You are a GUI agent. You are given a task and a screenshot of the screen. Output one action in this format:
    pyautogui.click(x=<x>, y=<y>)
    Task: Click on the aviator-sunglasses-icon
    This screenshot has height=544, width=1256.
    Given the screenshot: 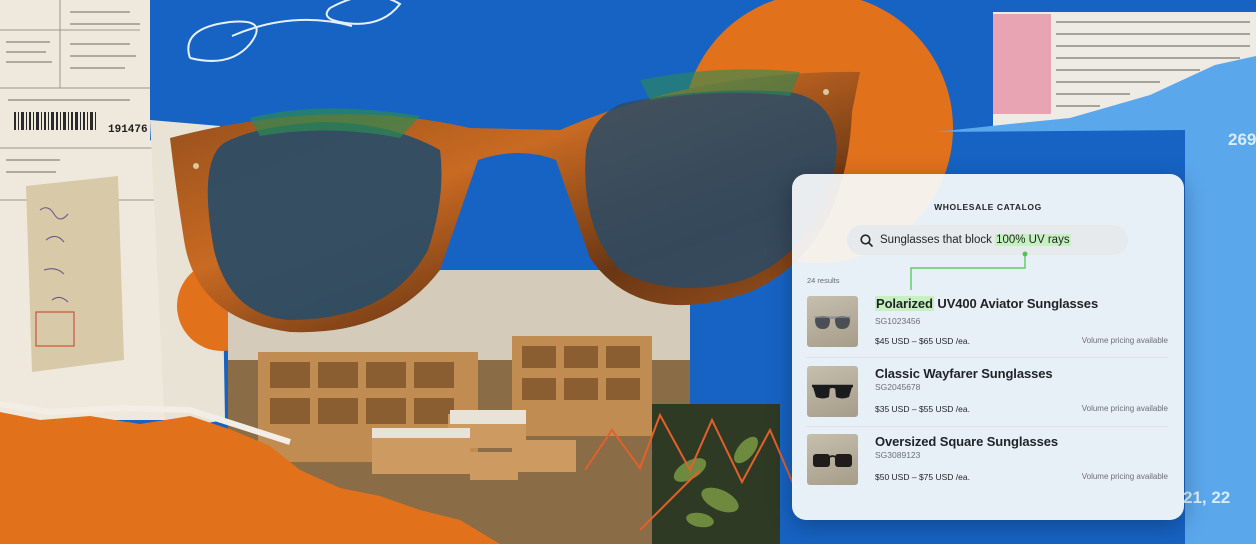 What is the action you would take?
    pyautogui.click(x=832, y=321)
    